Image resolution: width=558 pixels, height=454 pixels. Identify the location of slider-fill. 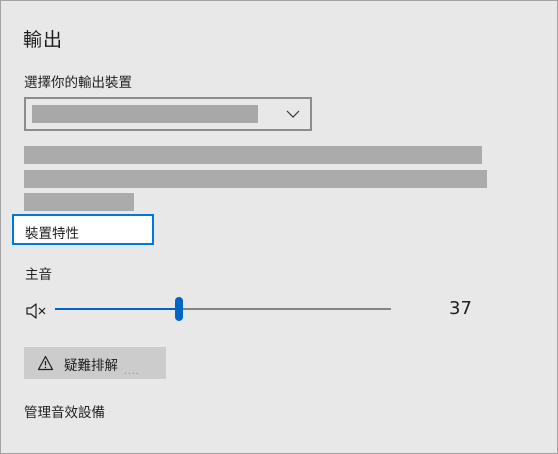
(117, 309).